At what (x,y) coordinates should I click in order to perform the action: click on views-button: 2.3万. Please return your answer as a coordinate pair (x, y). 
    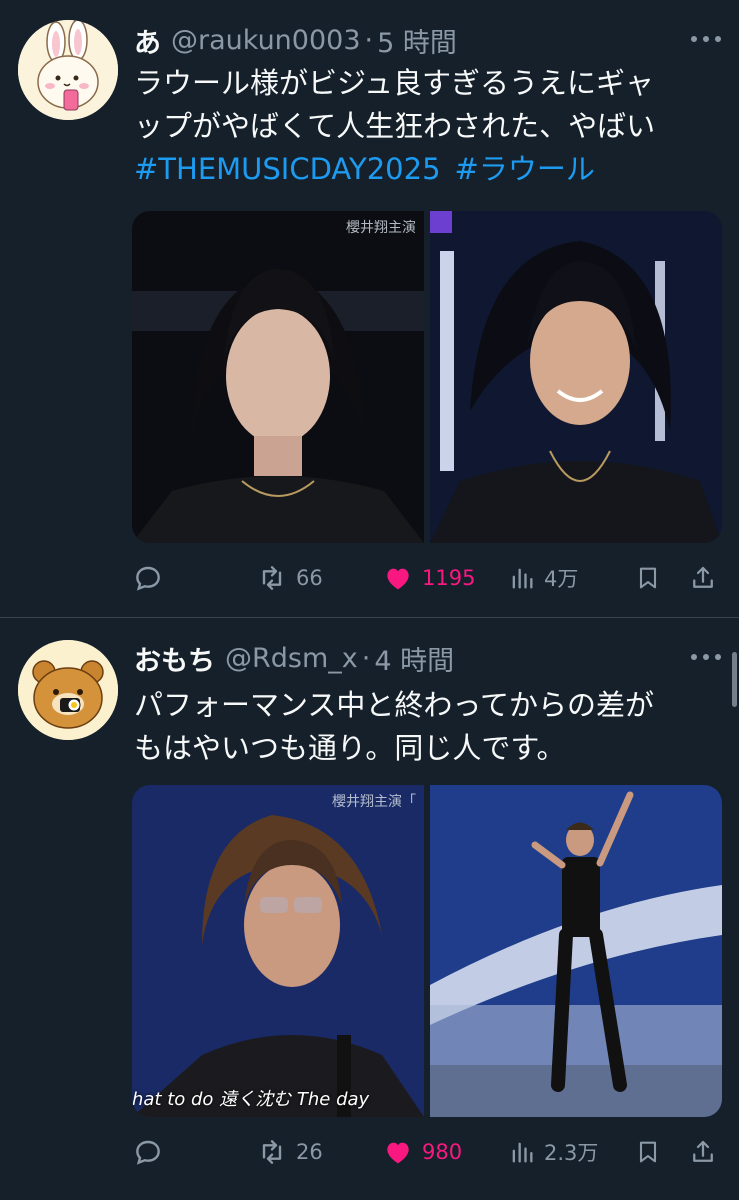
    Looking at the image, I should click on (553, 1152).